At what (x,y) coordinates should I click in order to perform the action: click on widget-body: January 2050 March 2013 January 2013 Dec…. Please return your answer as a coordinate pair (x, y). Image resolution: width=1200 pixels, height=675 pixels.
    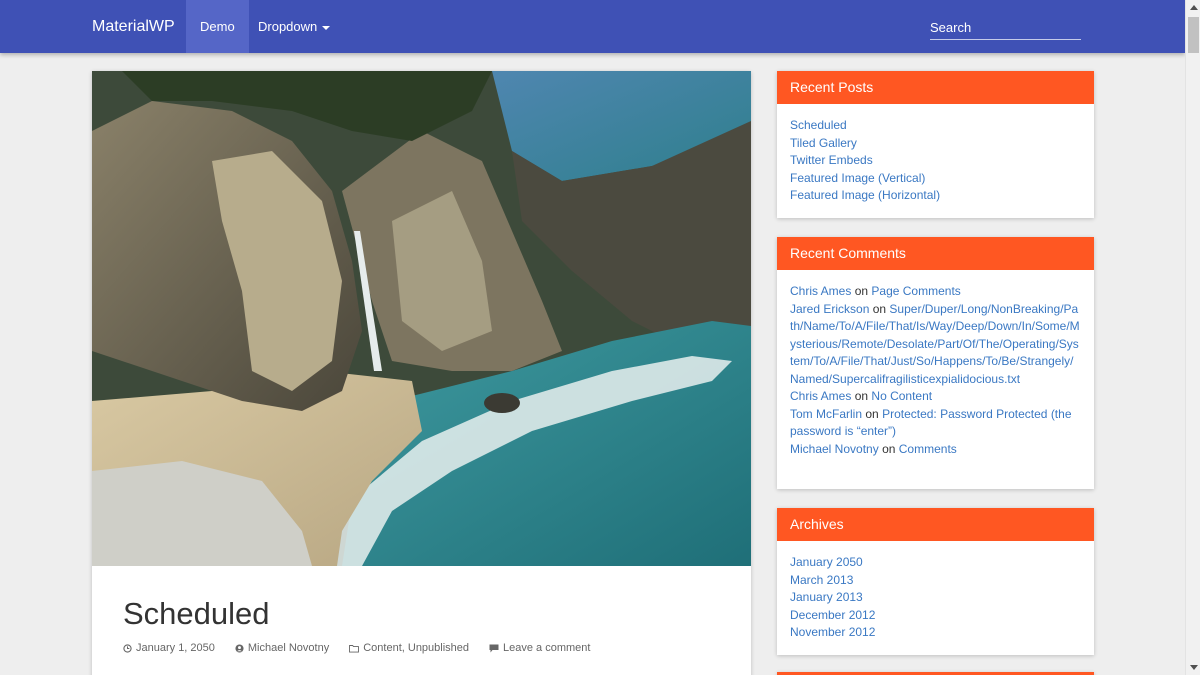
    Looking at the image, I should click on (935, 591).